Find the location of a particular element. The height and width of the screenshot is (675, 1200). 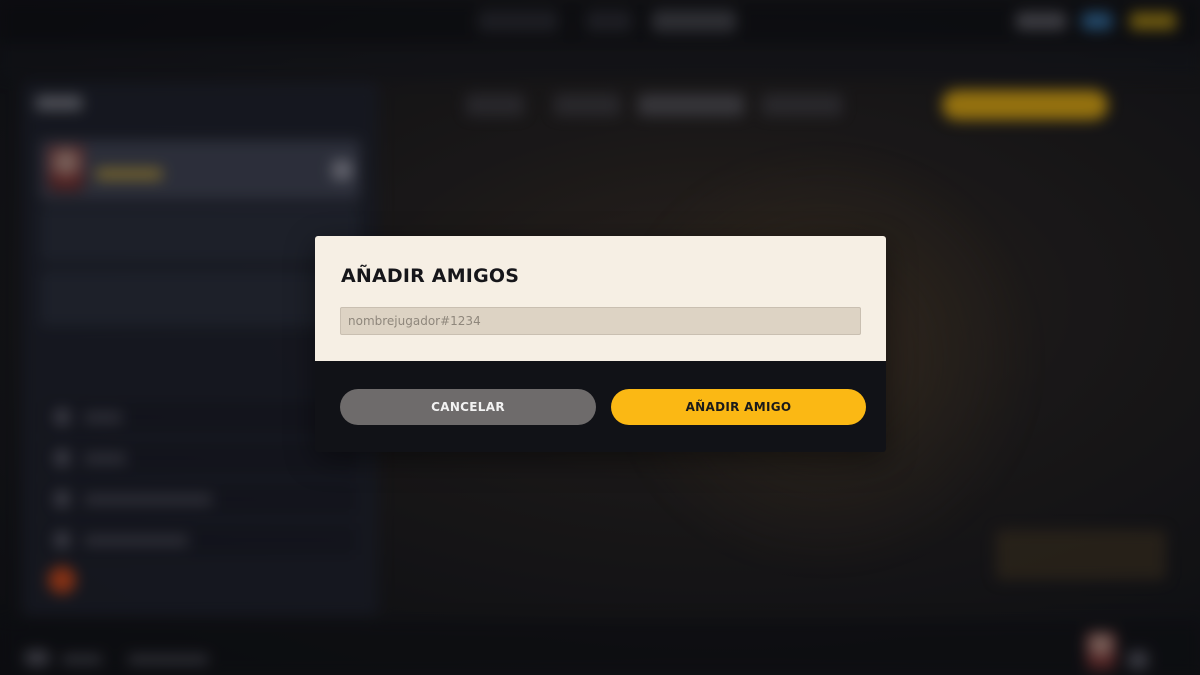

cancel-button: CANCELAR is located at coordinates (468, 407).